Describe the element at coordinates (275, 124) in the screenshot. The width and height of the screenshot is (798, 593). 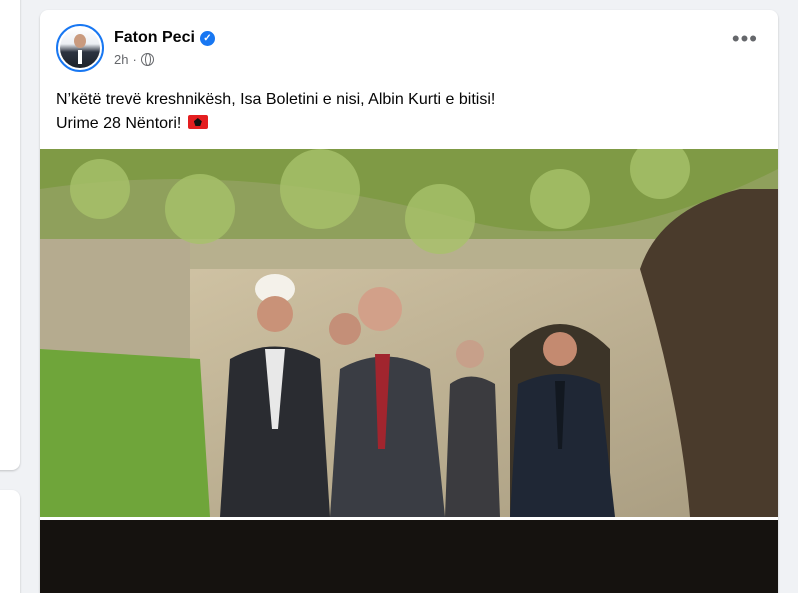
I see `post-text-line2-wrap: Urime 28 Nëntori!` at that location.